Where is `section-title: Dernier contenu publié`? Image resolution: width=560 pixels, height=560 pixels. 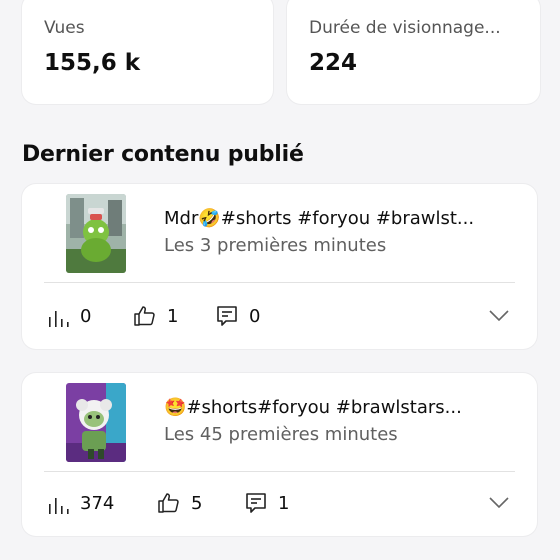 section-title: Dernier contenu publié is located at coordinates (163, 154).